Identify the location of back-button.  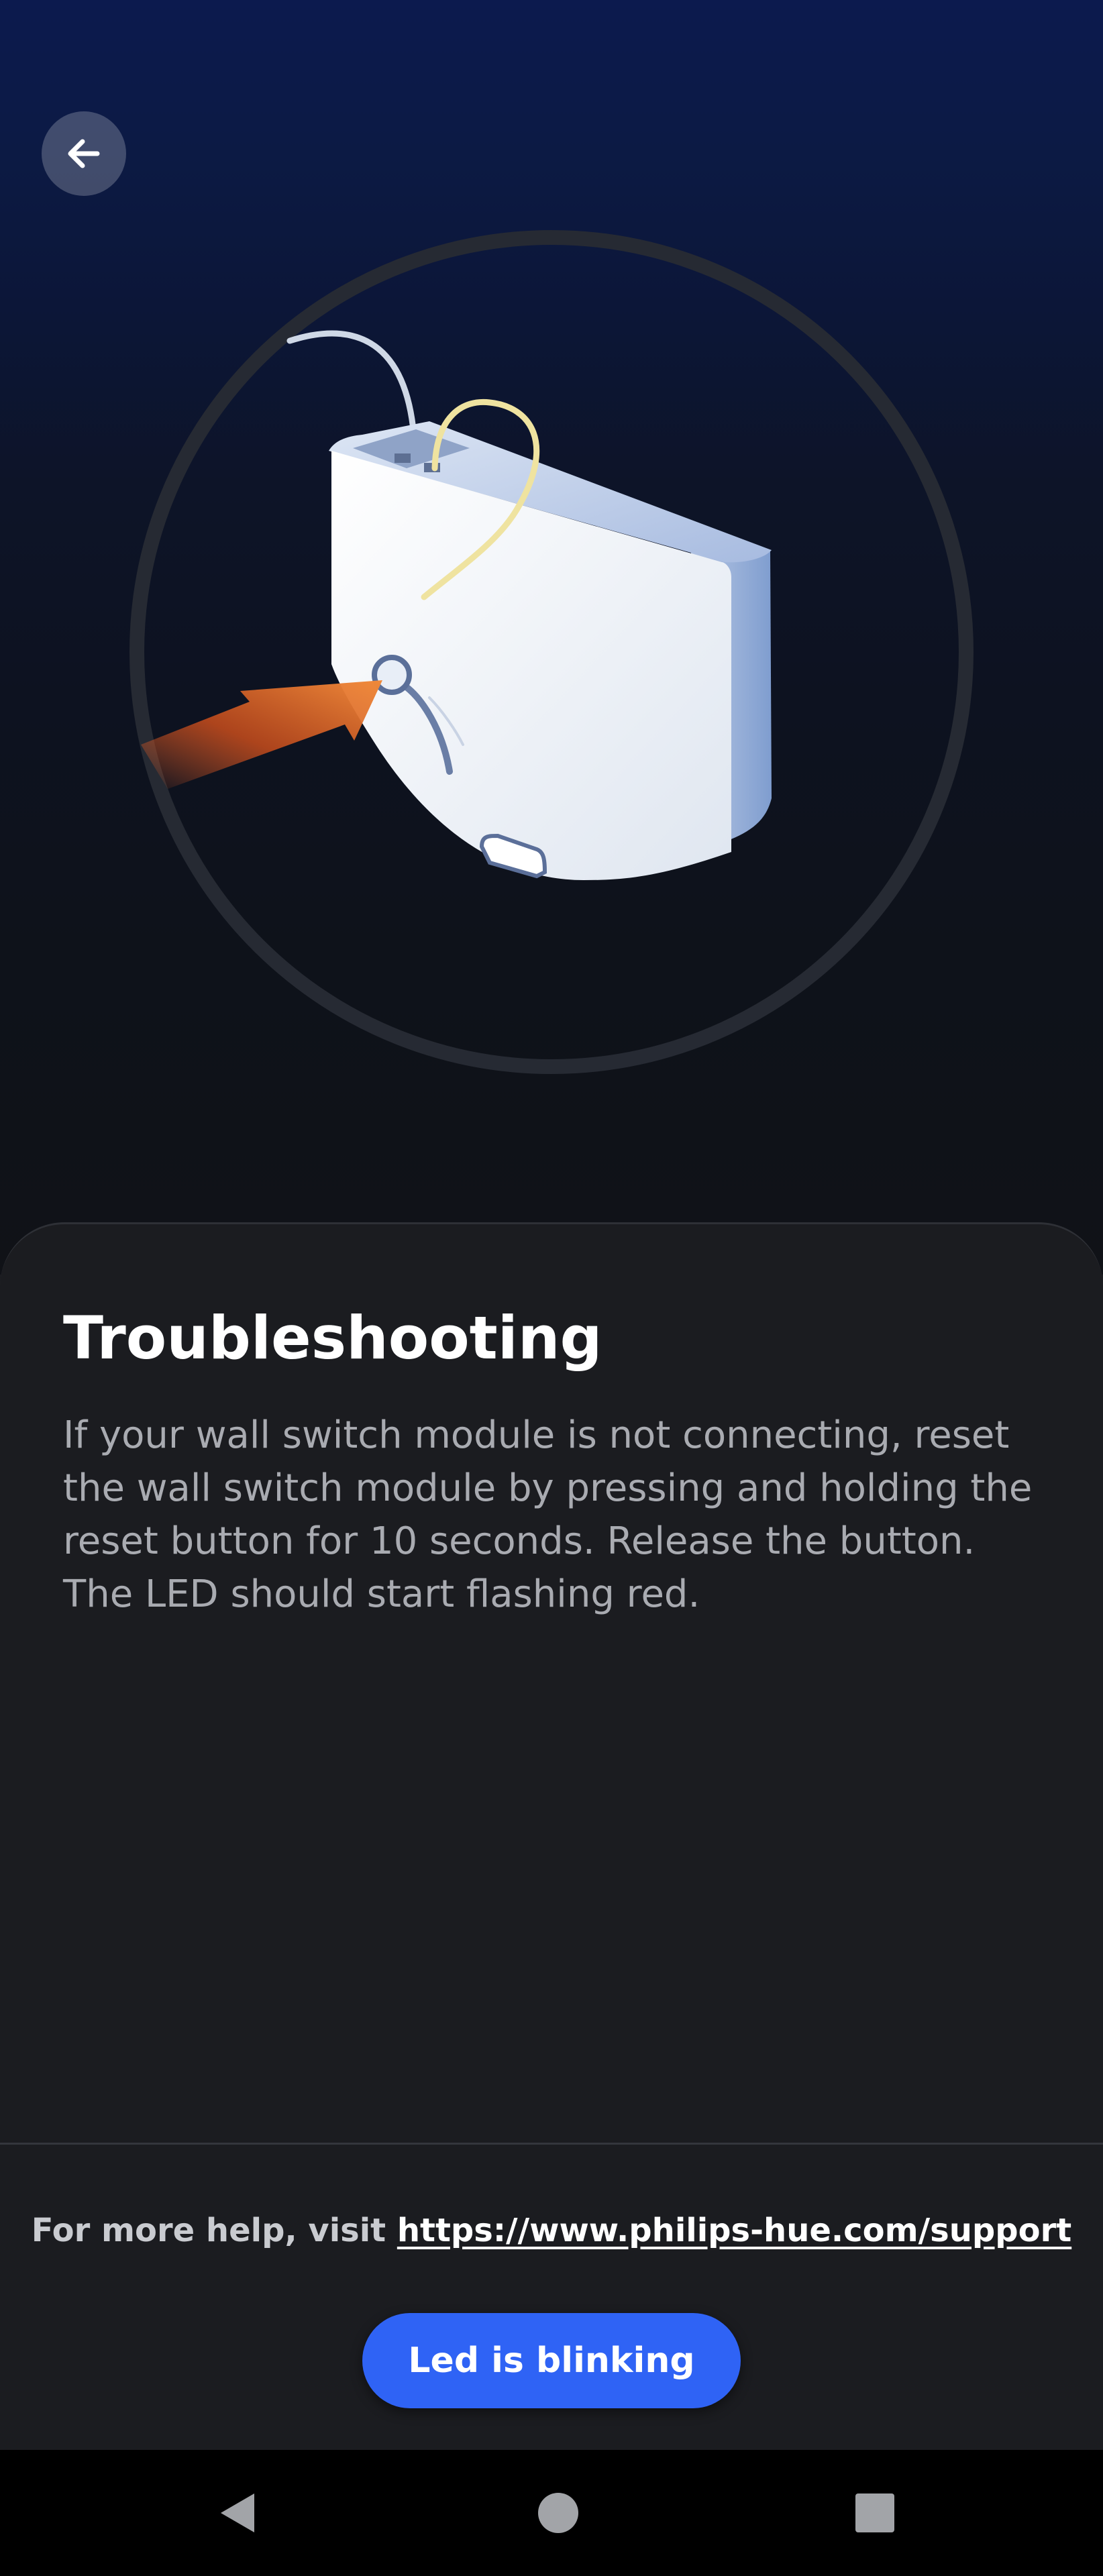
(84, 153).